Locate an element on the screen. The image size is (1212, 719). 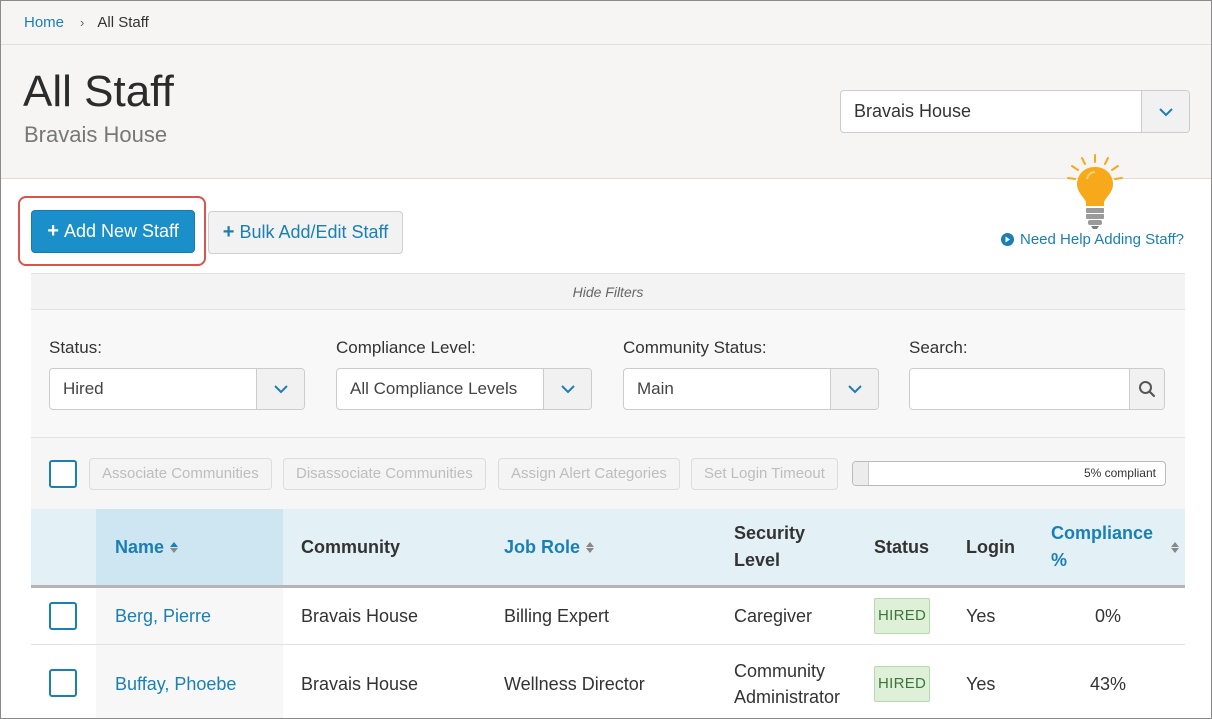
column-header-status: Status is located at coordinates (902, 546).